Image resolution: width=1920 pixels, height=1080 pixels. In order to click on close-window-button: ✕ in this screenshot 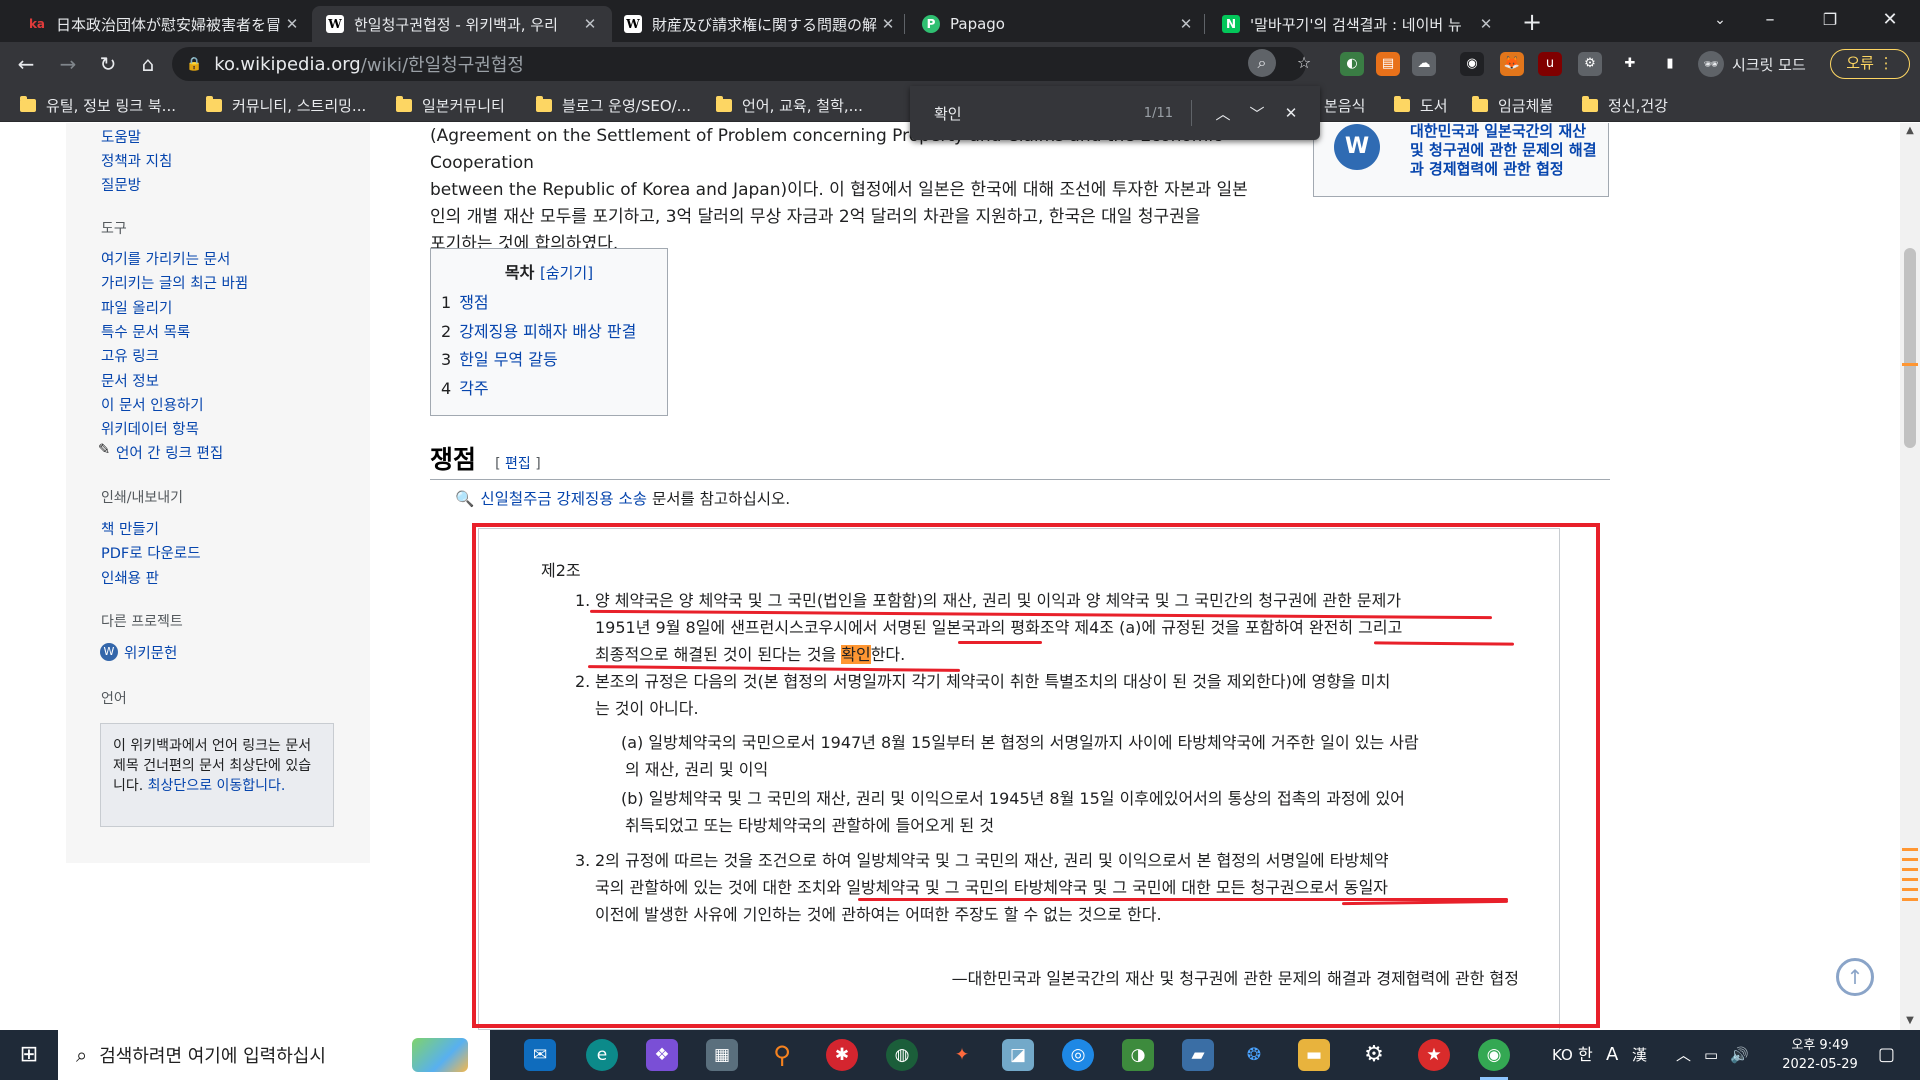, I will do `click(1890, 20)`.